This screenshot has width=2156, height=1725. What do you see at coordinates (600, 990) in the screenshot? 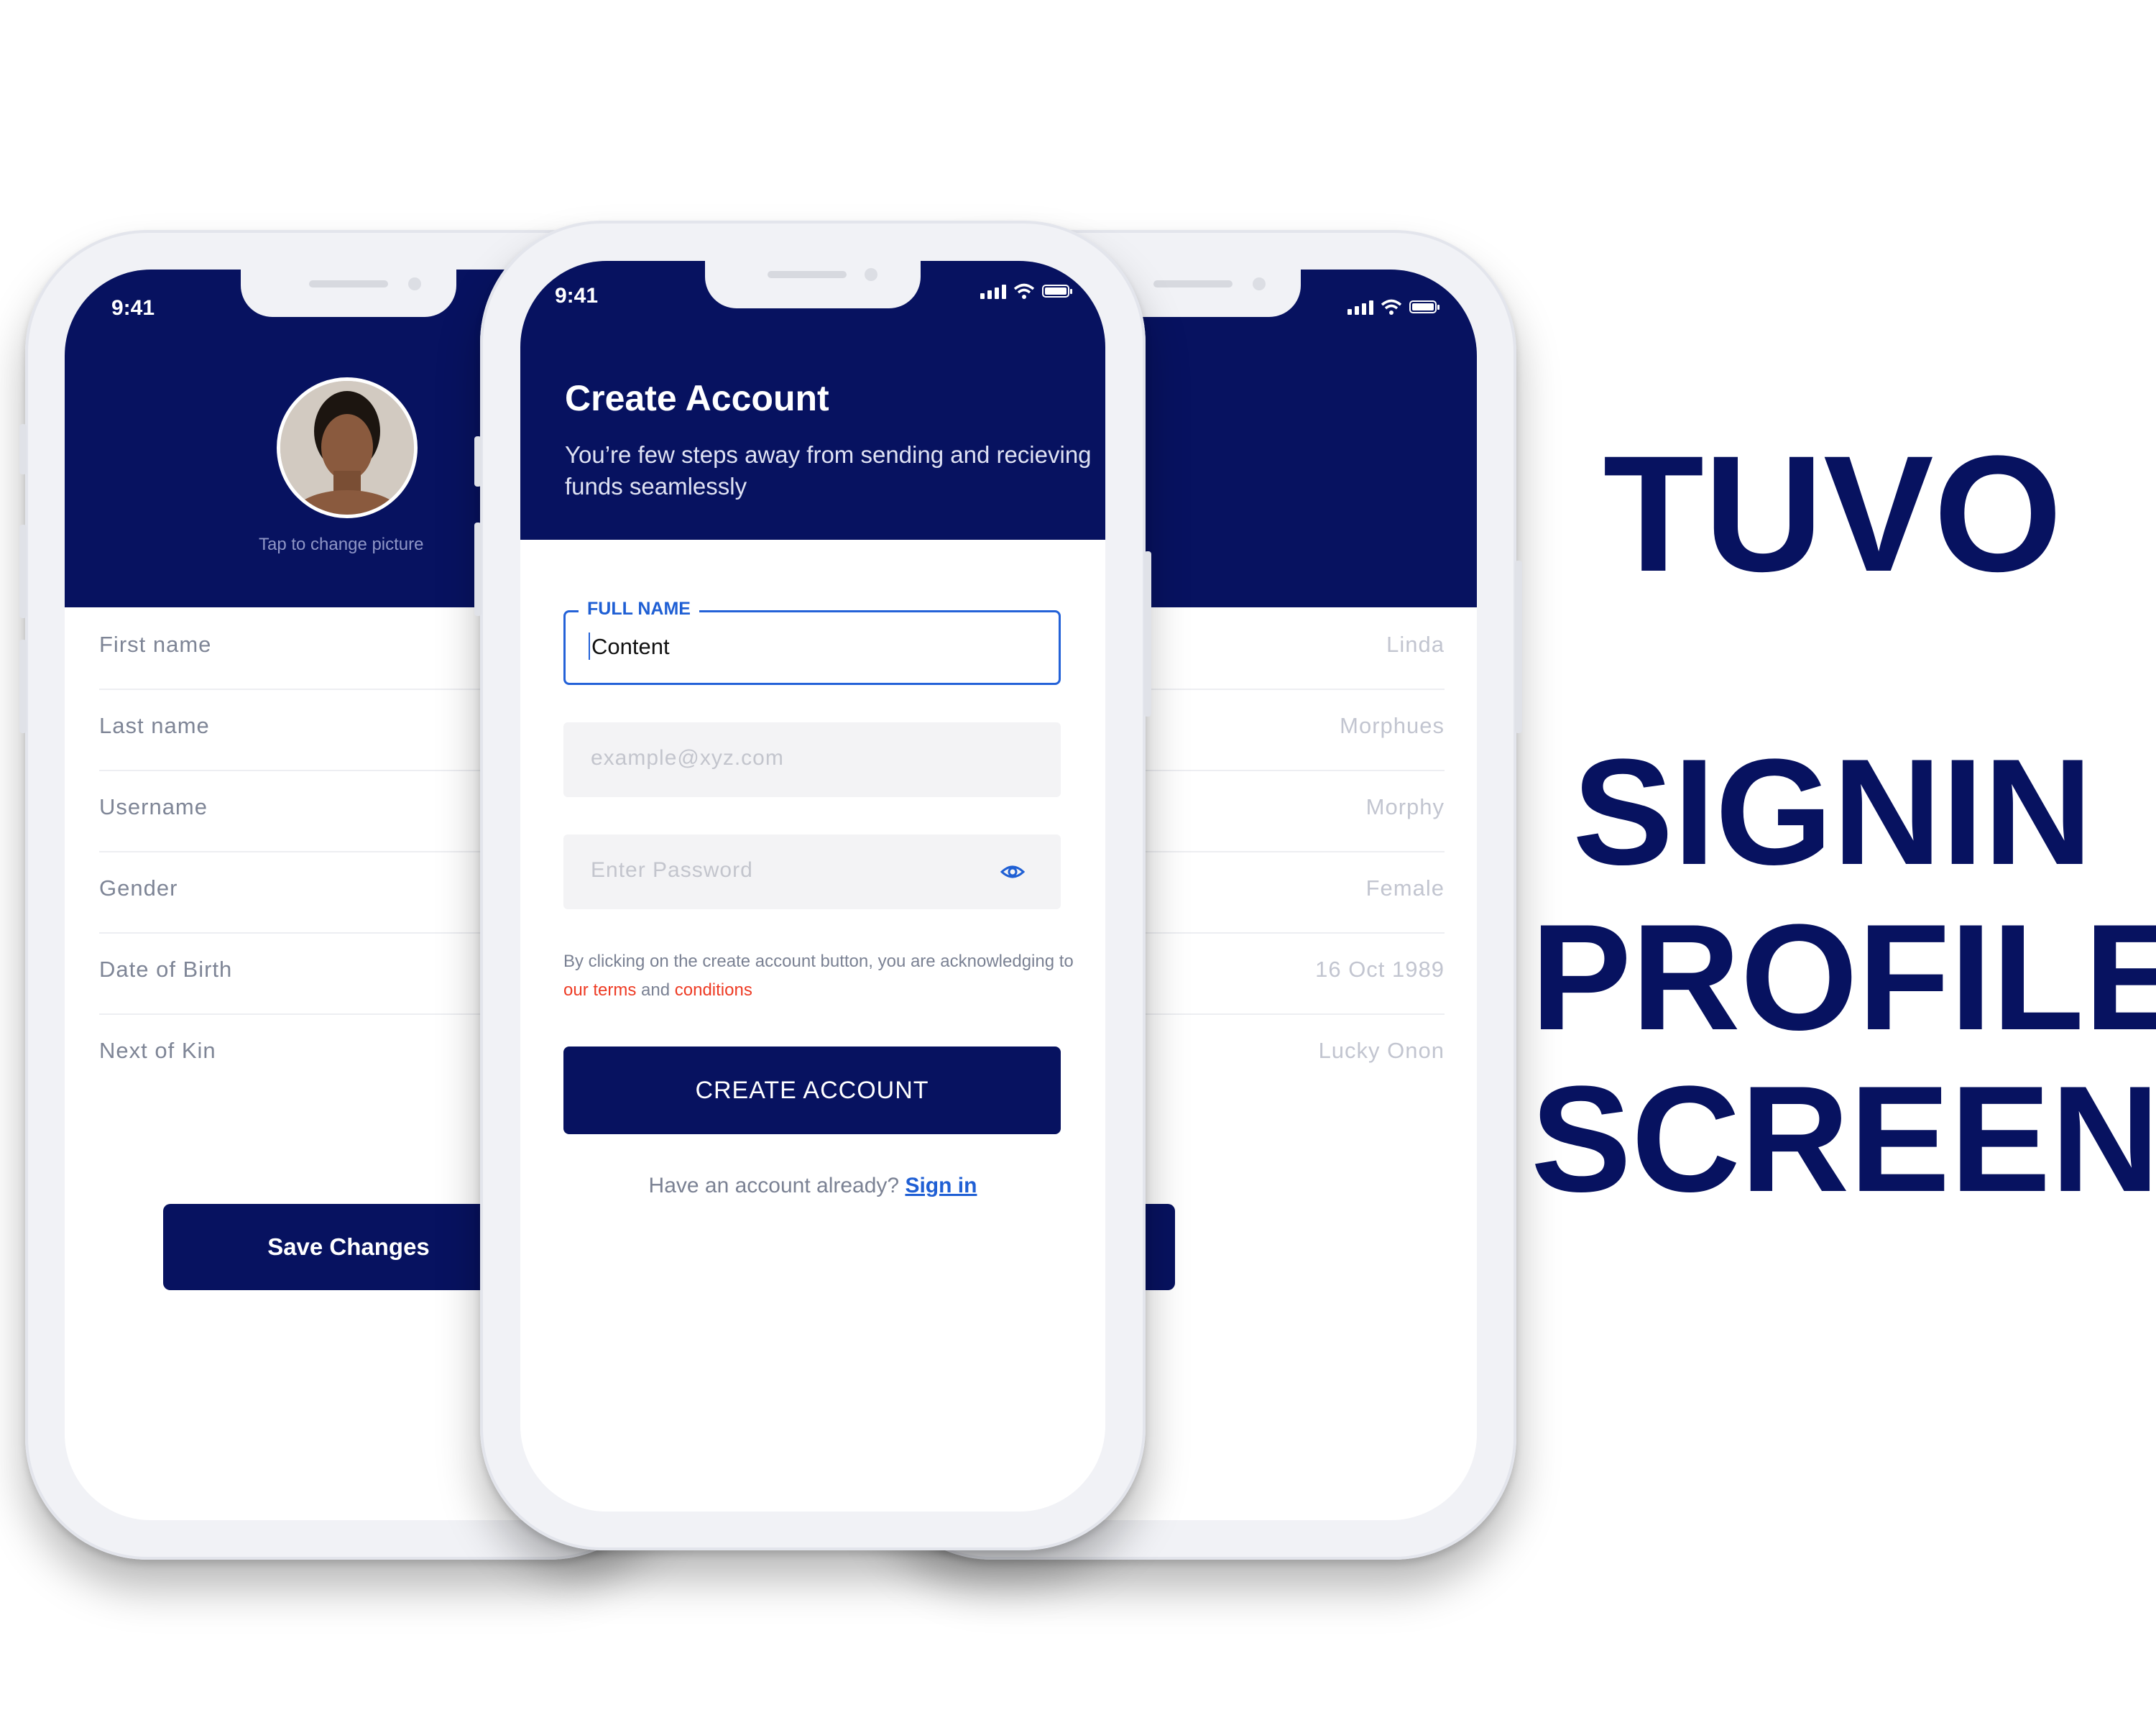
I see `terms-link: our terms` at bounding box center [600, 990].